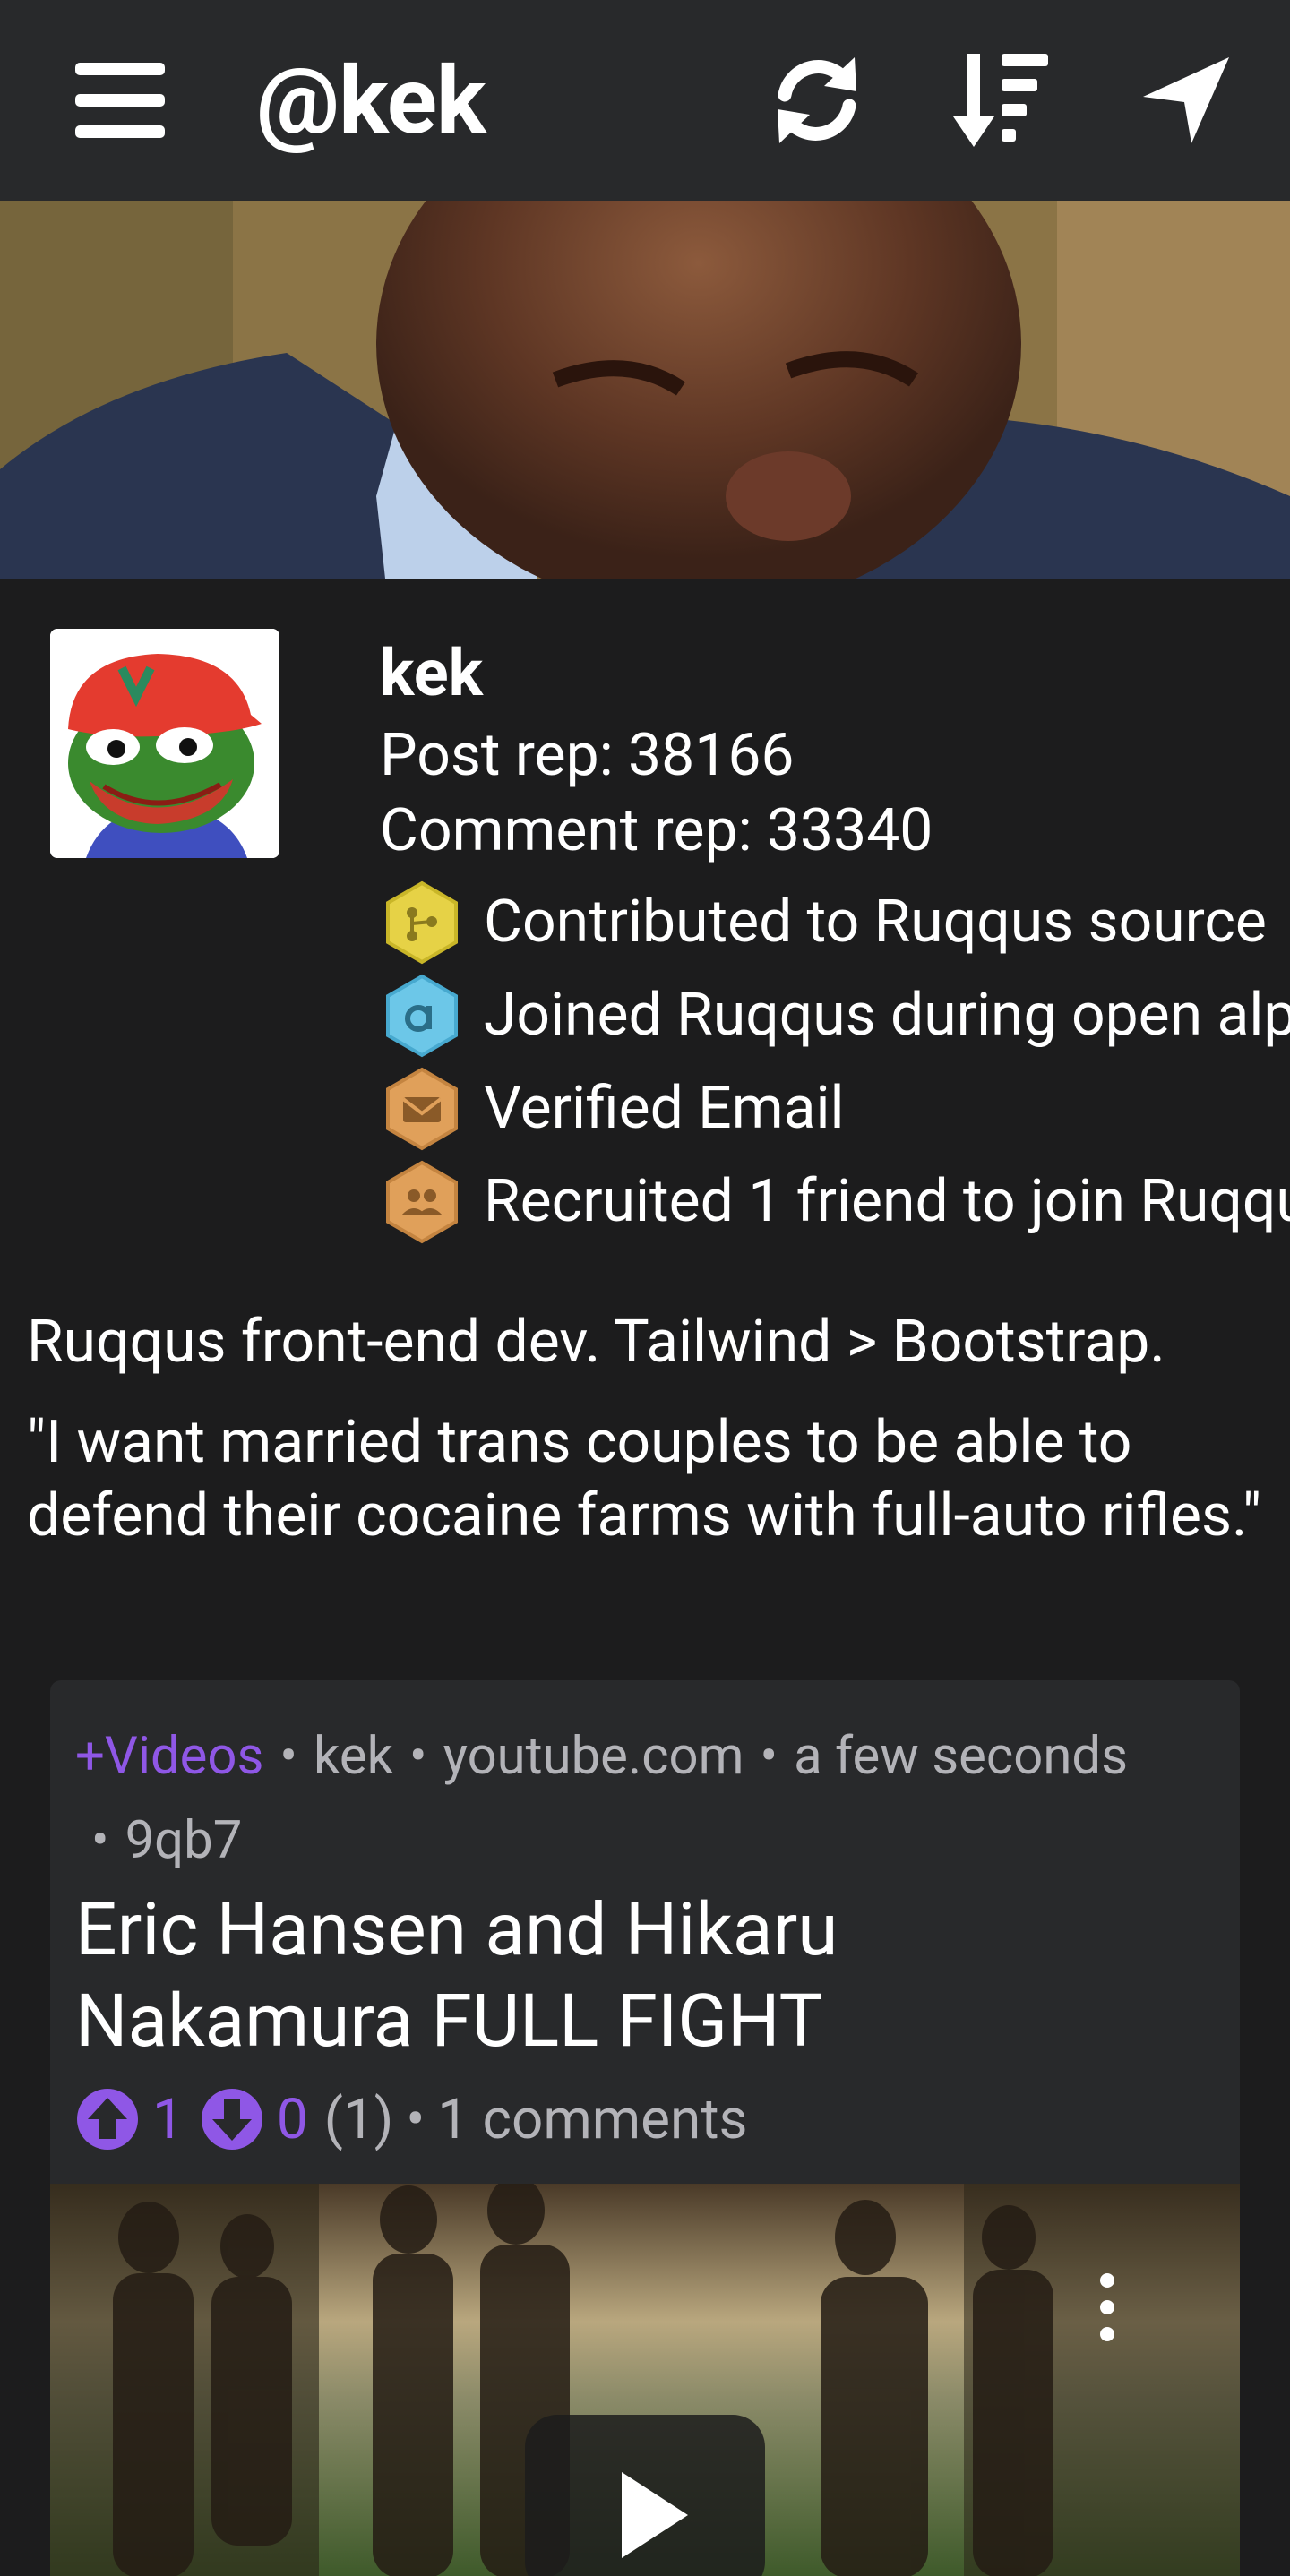 The width and height of the screenshot is (1290, 2576). What do you see at coordinates (645, 100) in the screenshot?
I see `app-bar: @kek` at bounding box center [645, 100].